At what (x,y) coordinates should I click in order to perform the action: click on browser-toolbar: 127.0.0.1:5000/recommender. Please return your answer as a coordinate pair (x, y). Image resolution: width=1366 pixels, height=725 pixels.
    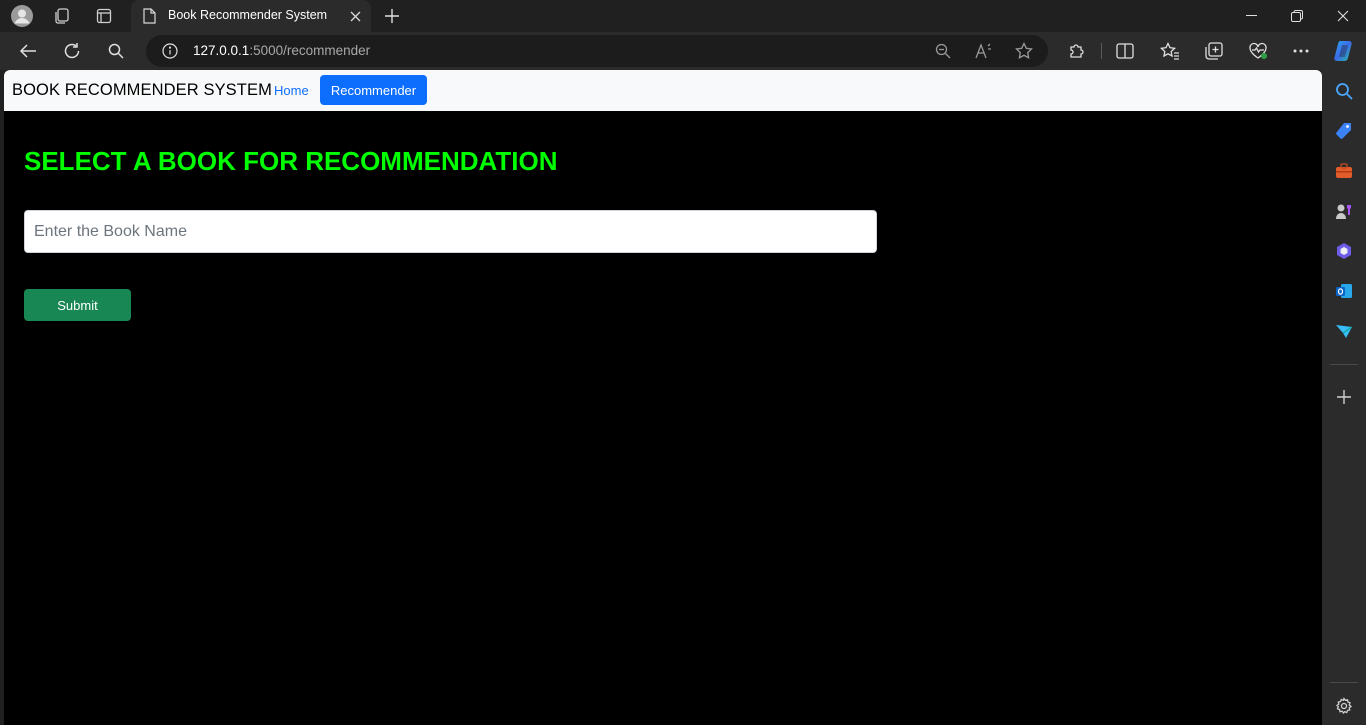
    Looking at the image, I should click on (683, 51).